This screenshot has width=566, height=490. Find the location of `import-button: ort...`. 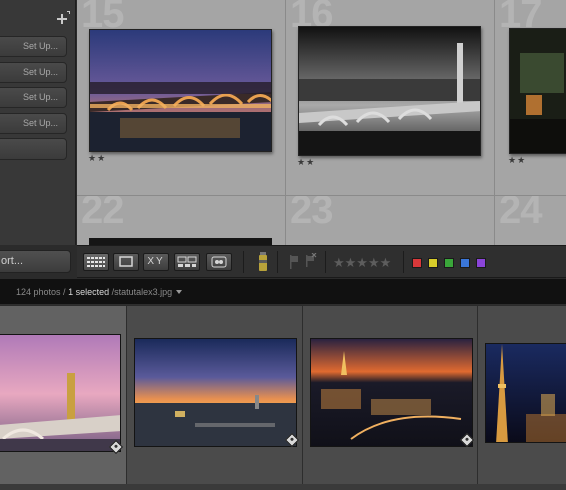

import-button: ort... is located at coordinates (35, 261).